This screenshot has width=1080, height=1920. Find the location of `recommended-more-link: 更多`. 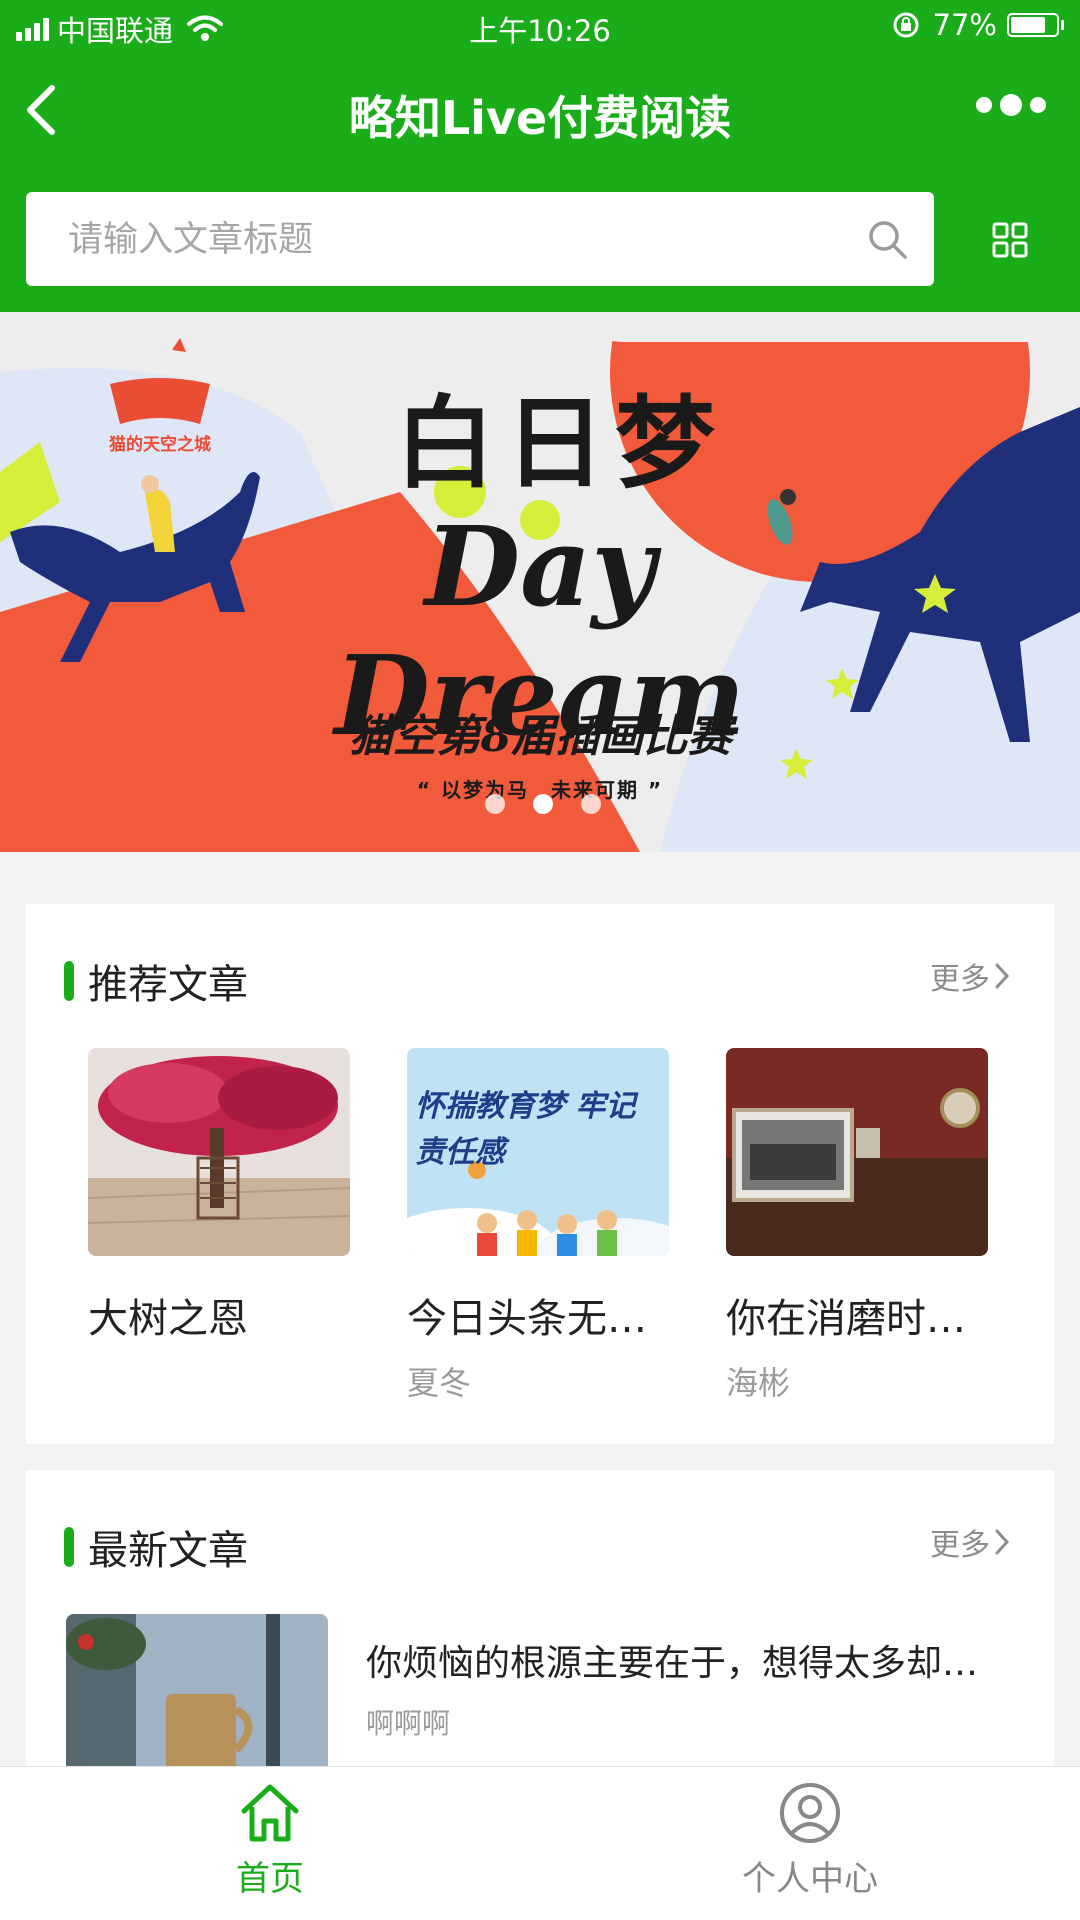

recommended-more-link: 更多 is located at coordinates (970, 976).